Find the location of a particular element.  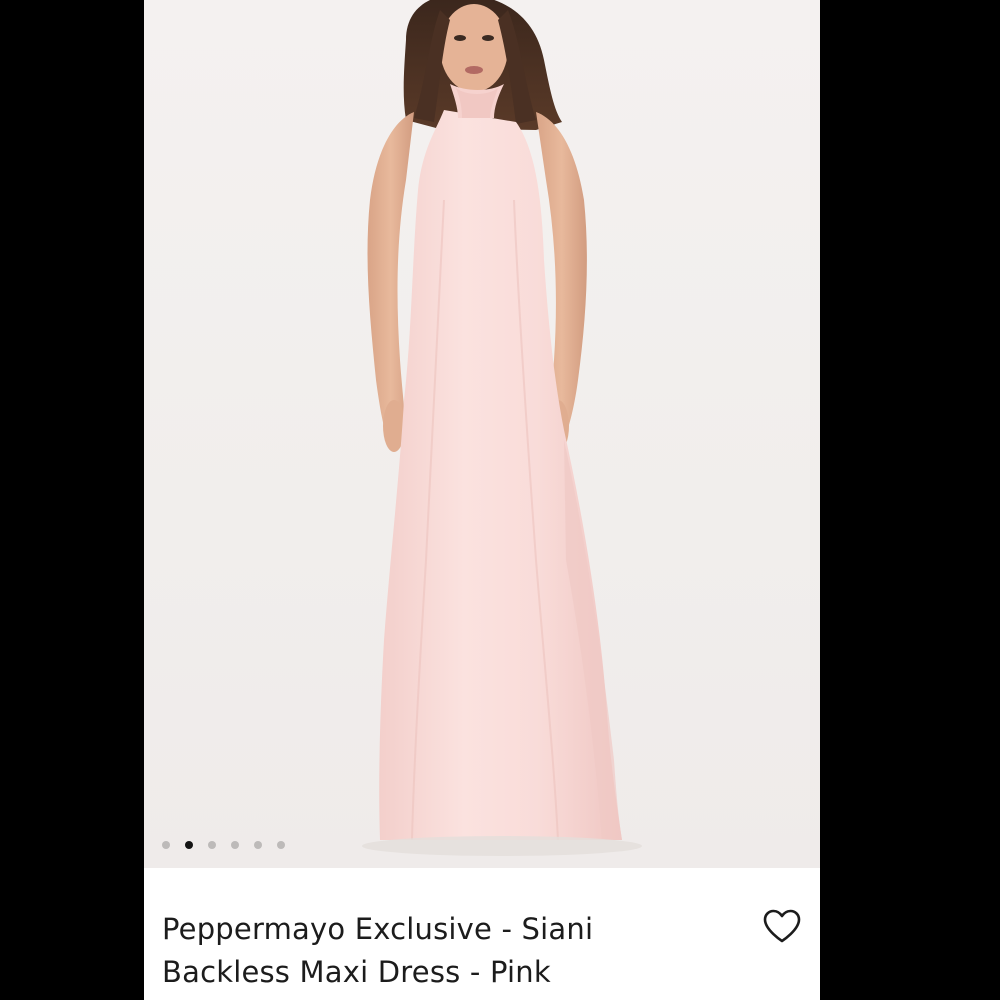

wishlist-button is located at coordinates (782, 926).